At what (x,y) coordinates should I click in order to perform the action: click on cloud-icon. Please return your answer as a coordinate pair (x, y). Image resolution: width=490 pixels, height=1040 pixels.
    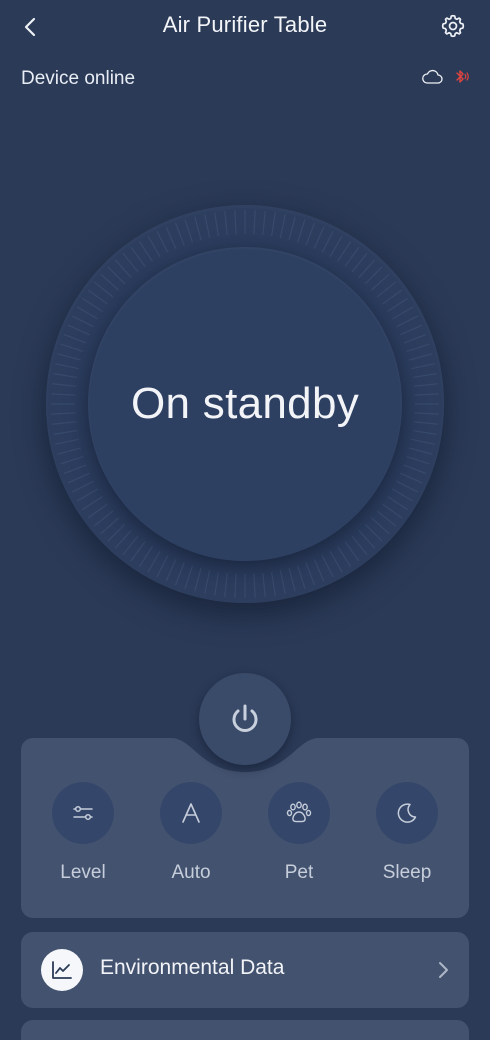
    Looking at the image, I should click on (432, 76).